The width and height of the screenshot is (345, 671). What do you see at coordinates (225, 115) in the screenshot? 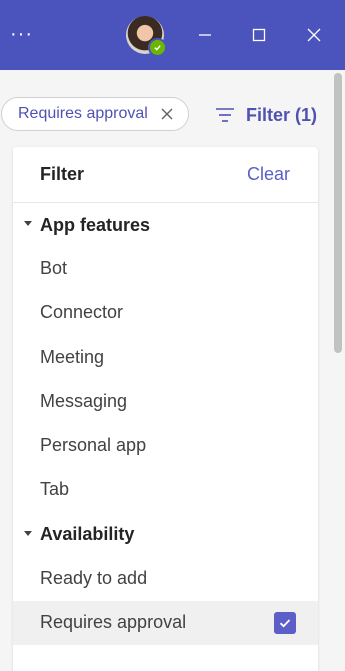
I see `filter-icon` at bounding box center [225, 115].